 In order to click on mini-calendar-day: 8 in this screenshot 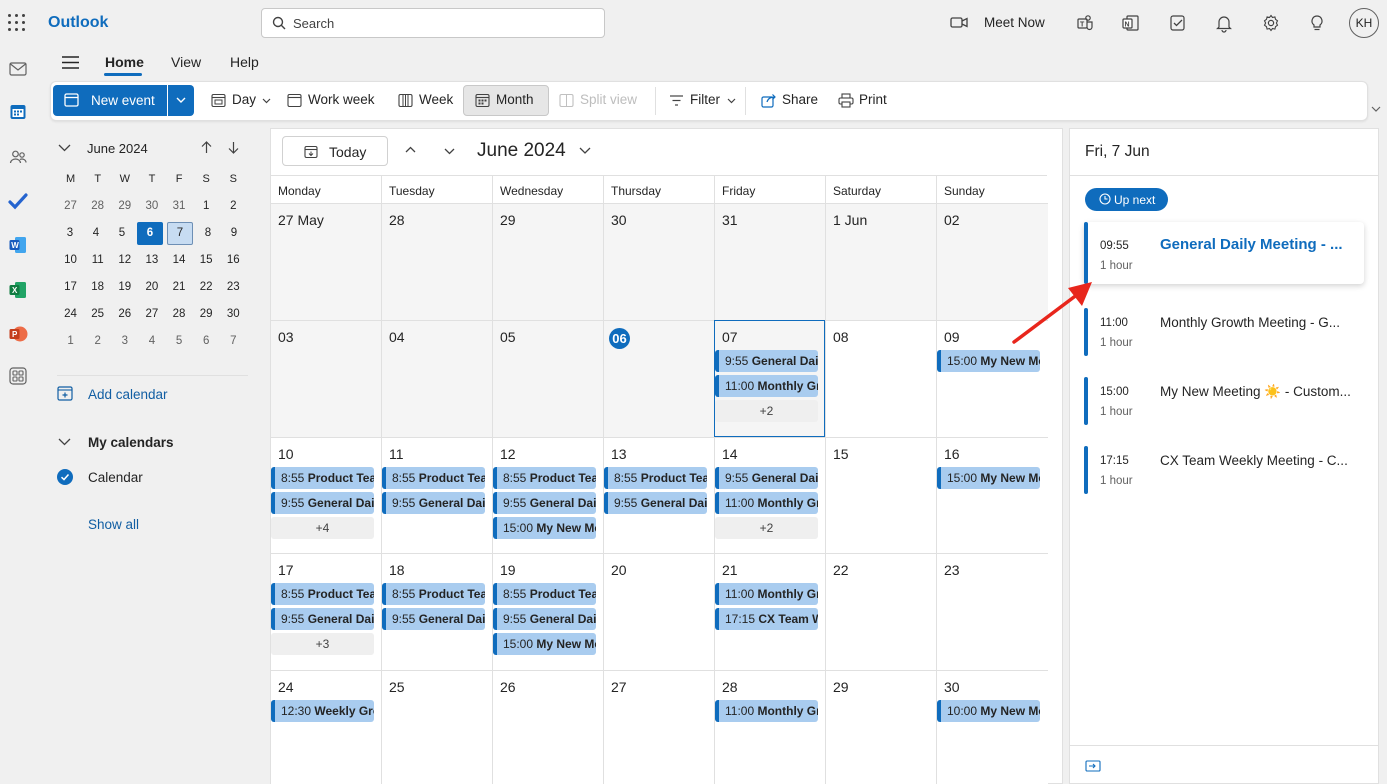, I will do `click(208, 233)`.